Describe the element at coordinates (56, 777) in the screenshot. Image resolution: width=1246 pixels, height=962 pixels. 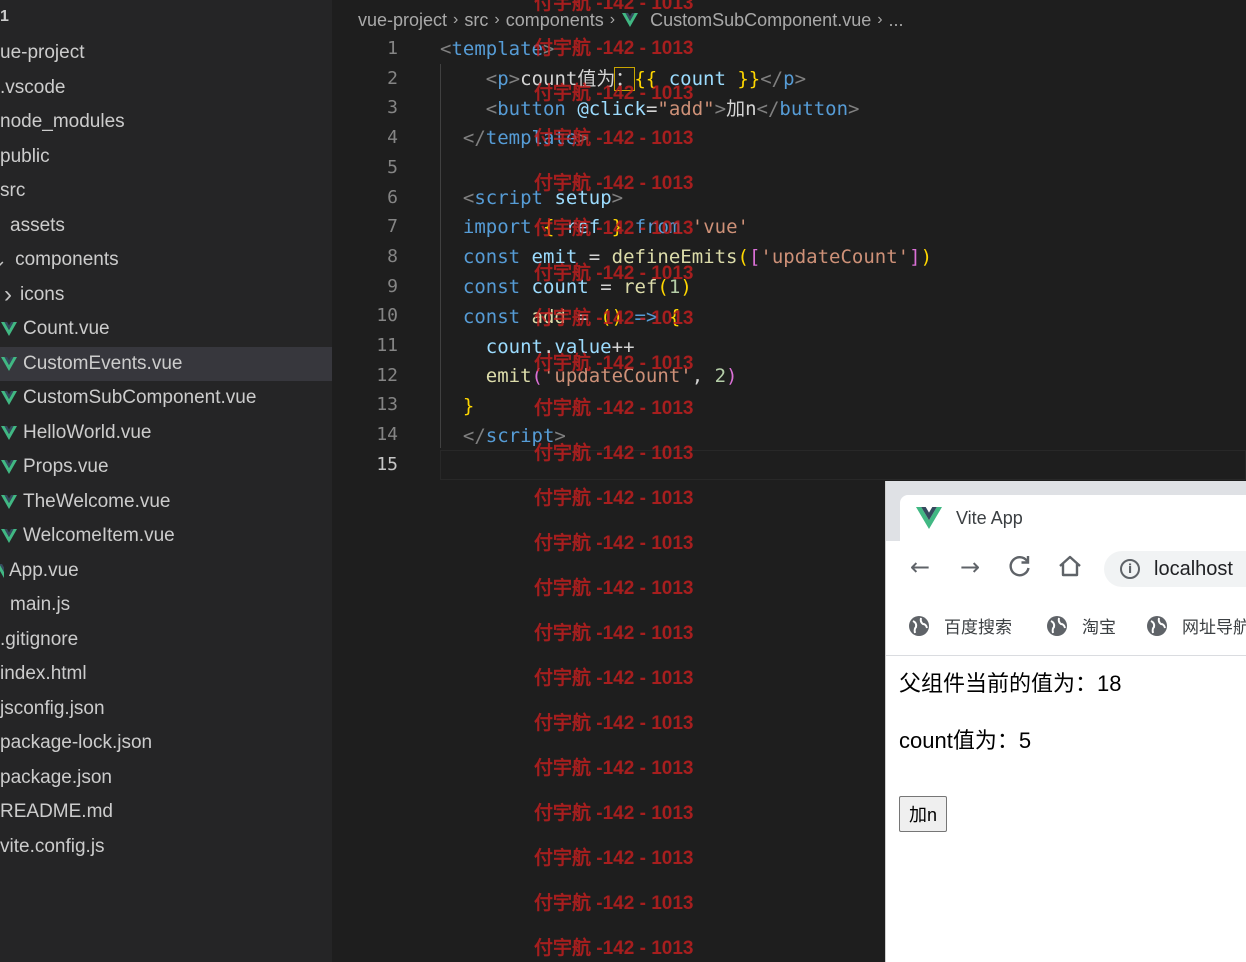
I see `explorer-item-label: package.json` at that location.